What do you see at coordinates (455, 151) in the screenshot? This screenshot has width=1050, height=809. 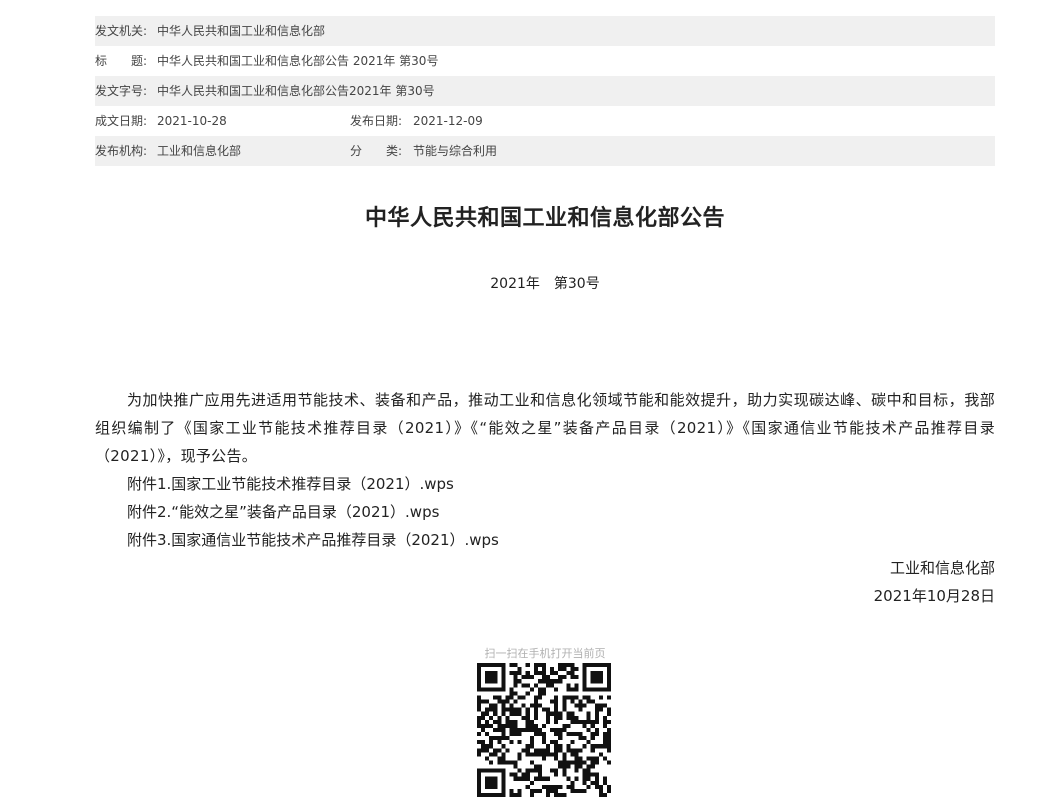 I see `category-value: 节能与综合利用` at bounding box center [455, 151].